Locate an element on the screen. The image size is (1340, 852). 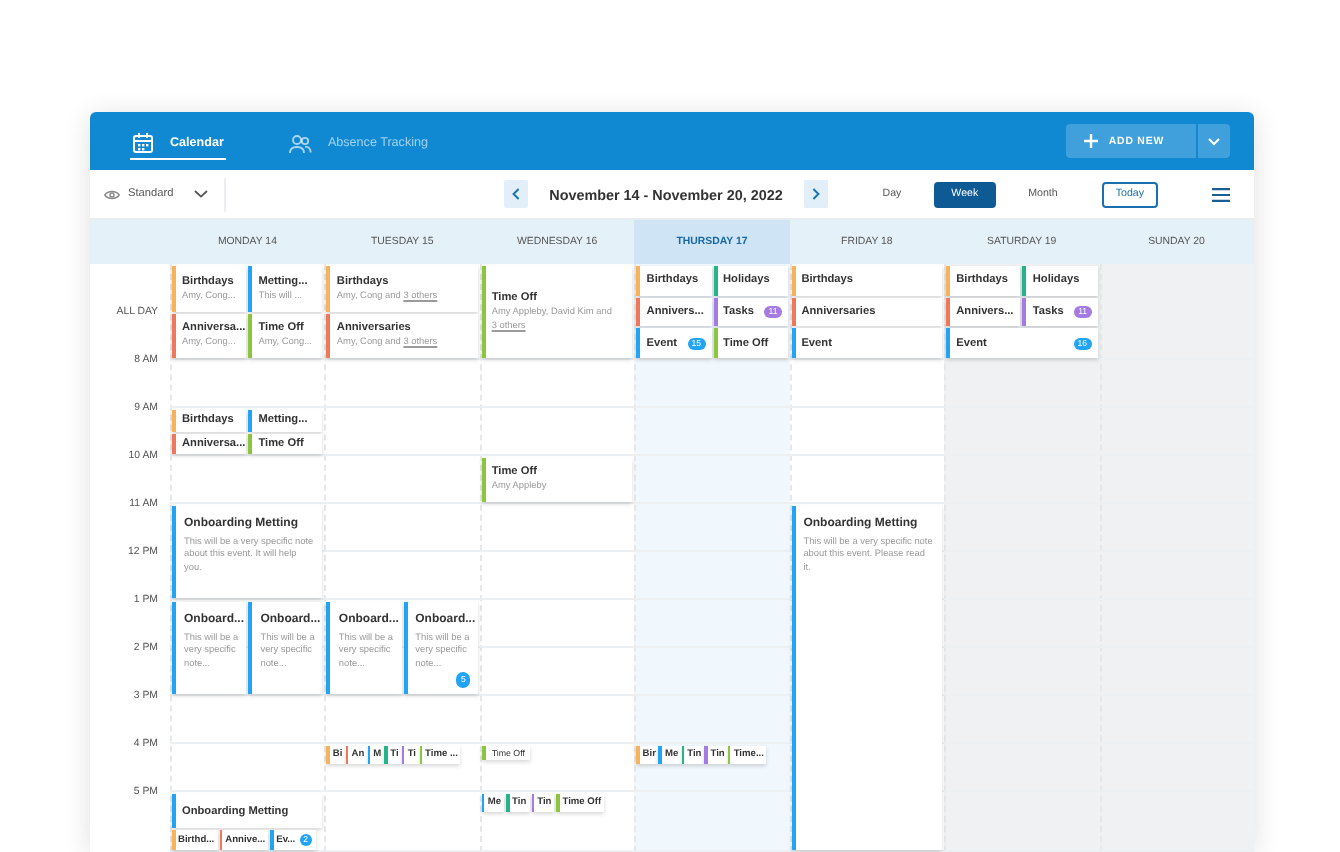
menu-icon is located at coordinates (1221, 194).